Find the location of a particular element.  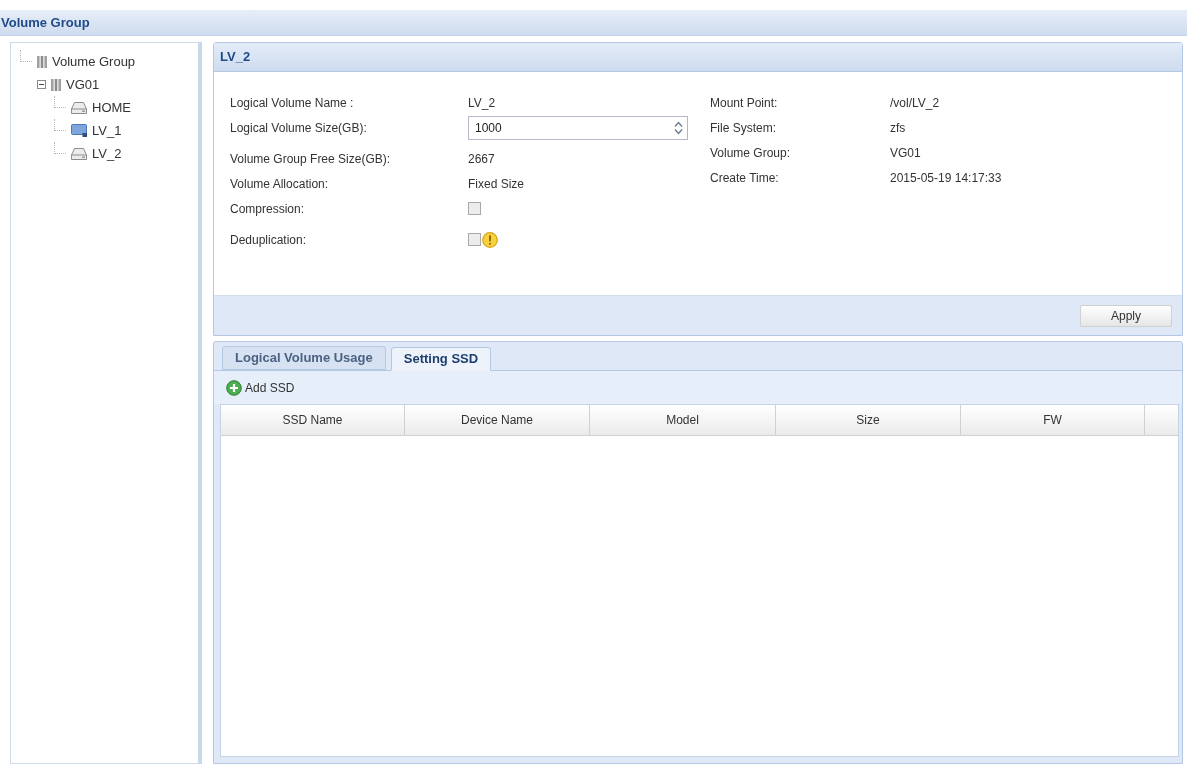

add-icon is located at coordinates (234, 387).